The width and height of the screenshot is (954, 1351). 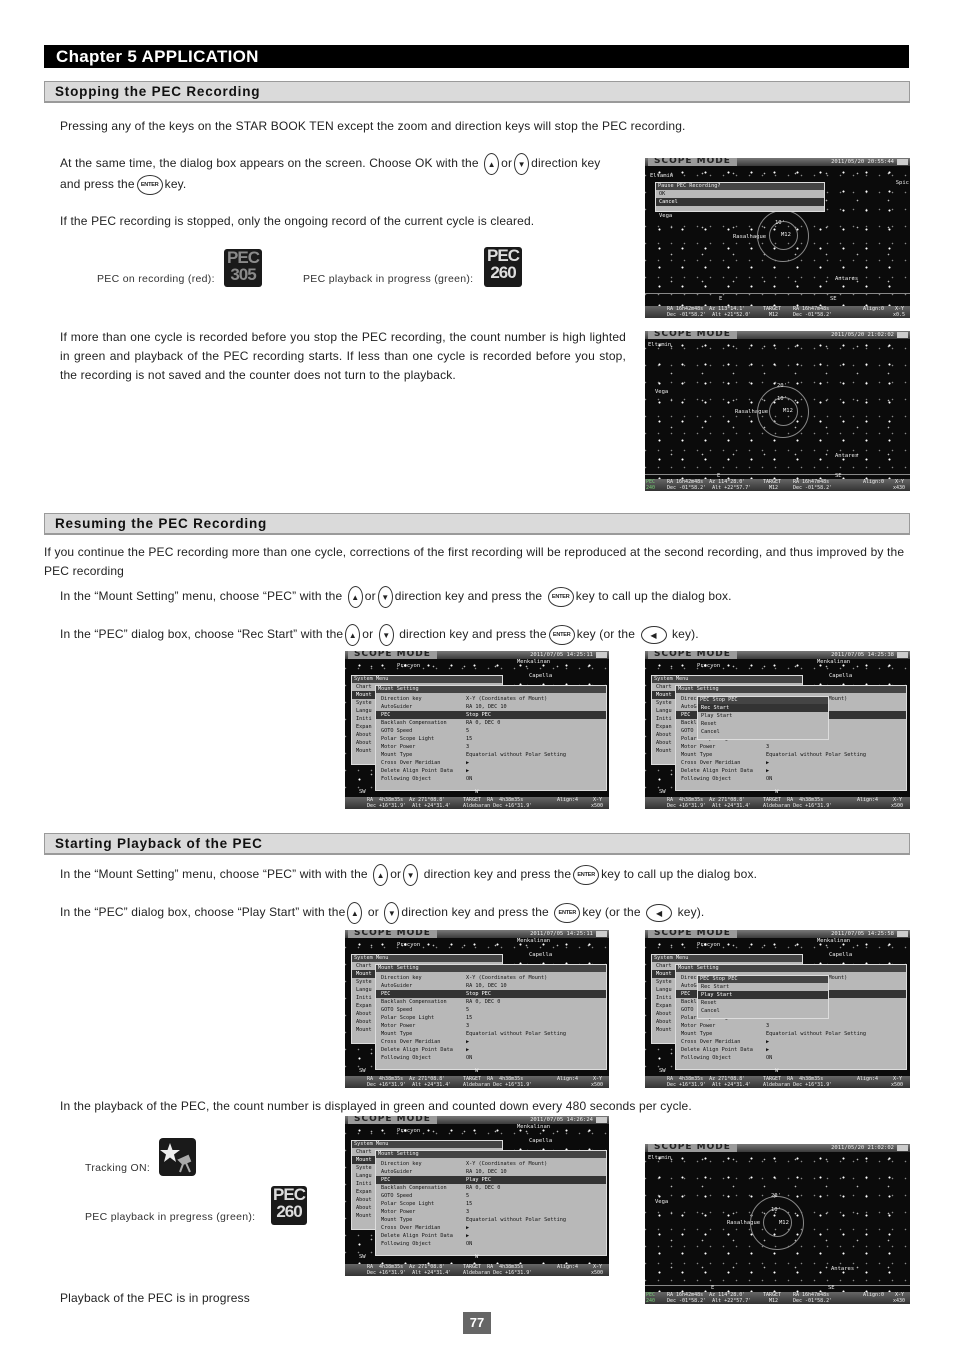 I want to click on ring-label: 10', so click(x=776, y=1210).